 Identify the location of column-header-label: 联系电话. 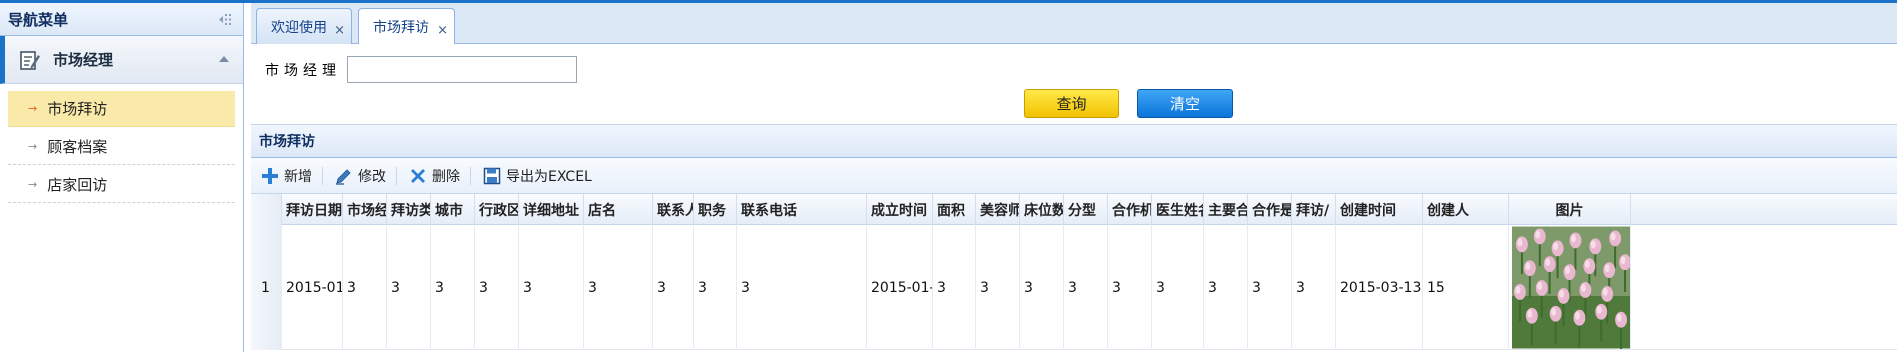
(769, 210).